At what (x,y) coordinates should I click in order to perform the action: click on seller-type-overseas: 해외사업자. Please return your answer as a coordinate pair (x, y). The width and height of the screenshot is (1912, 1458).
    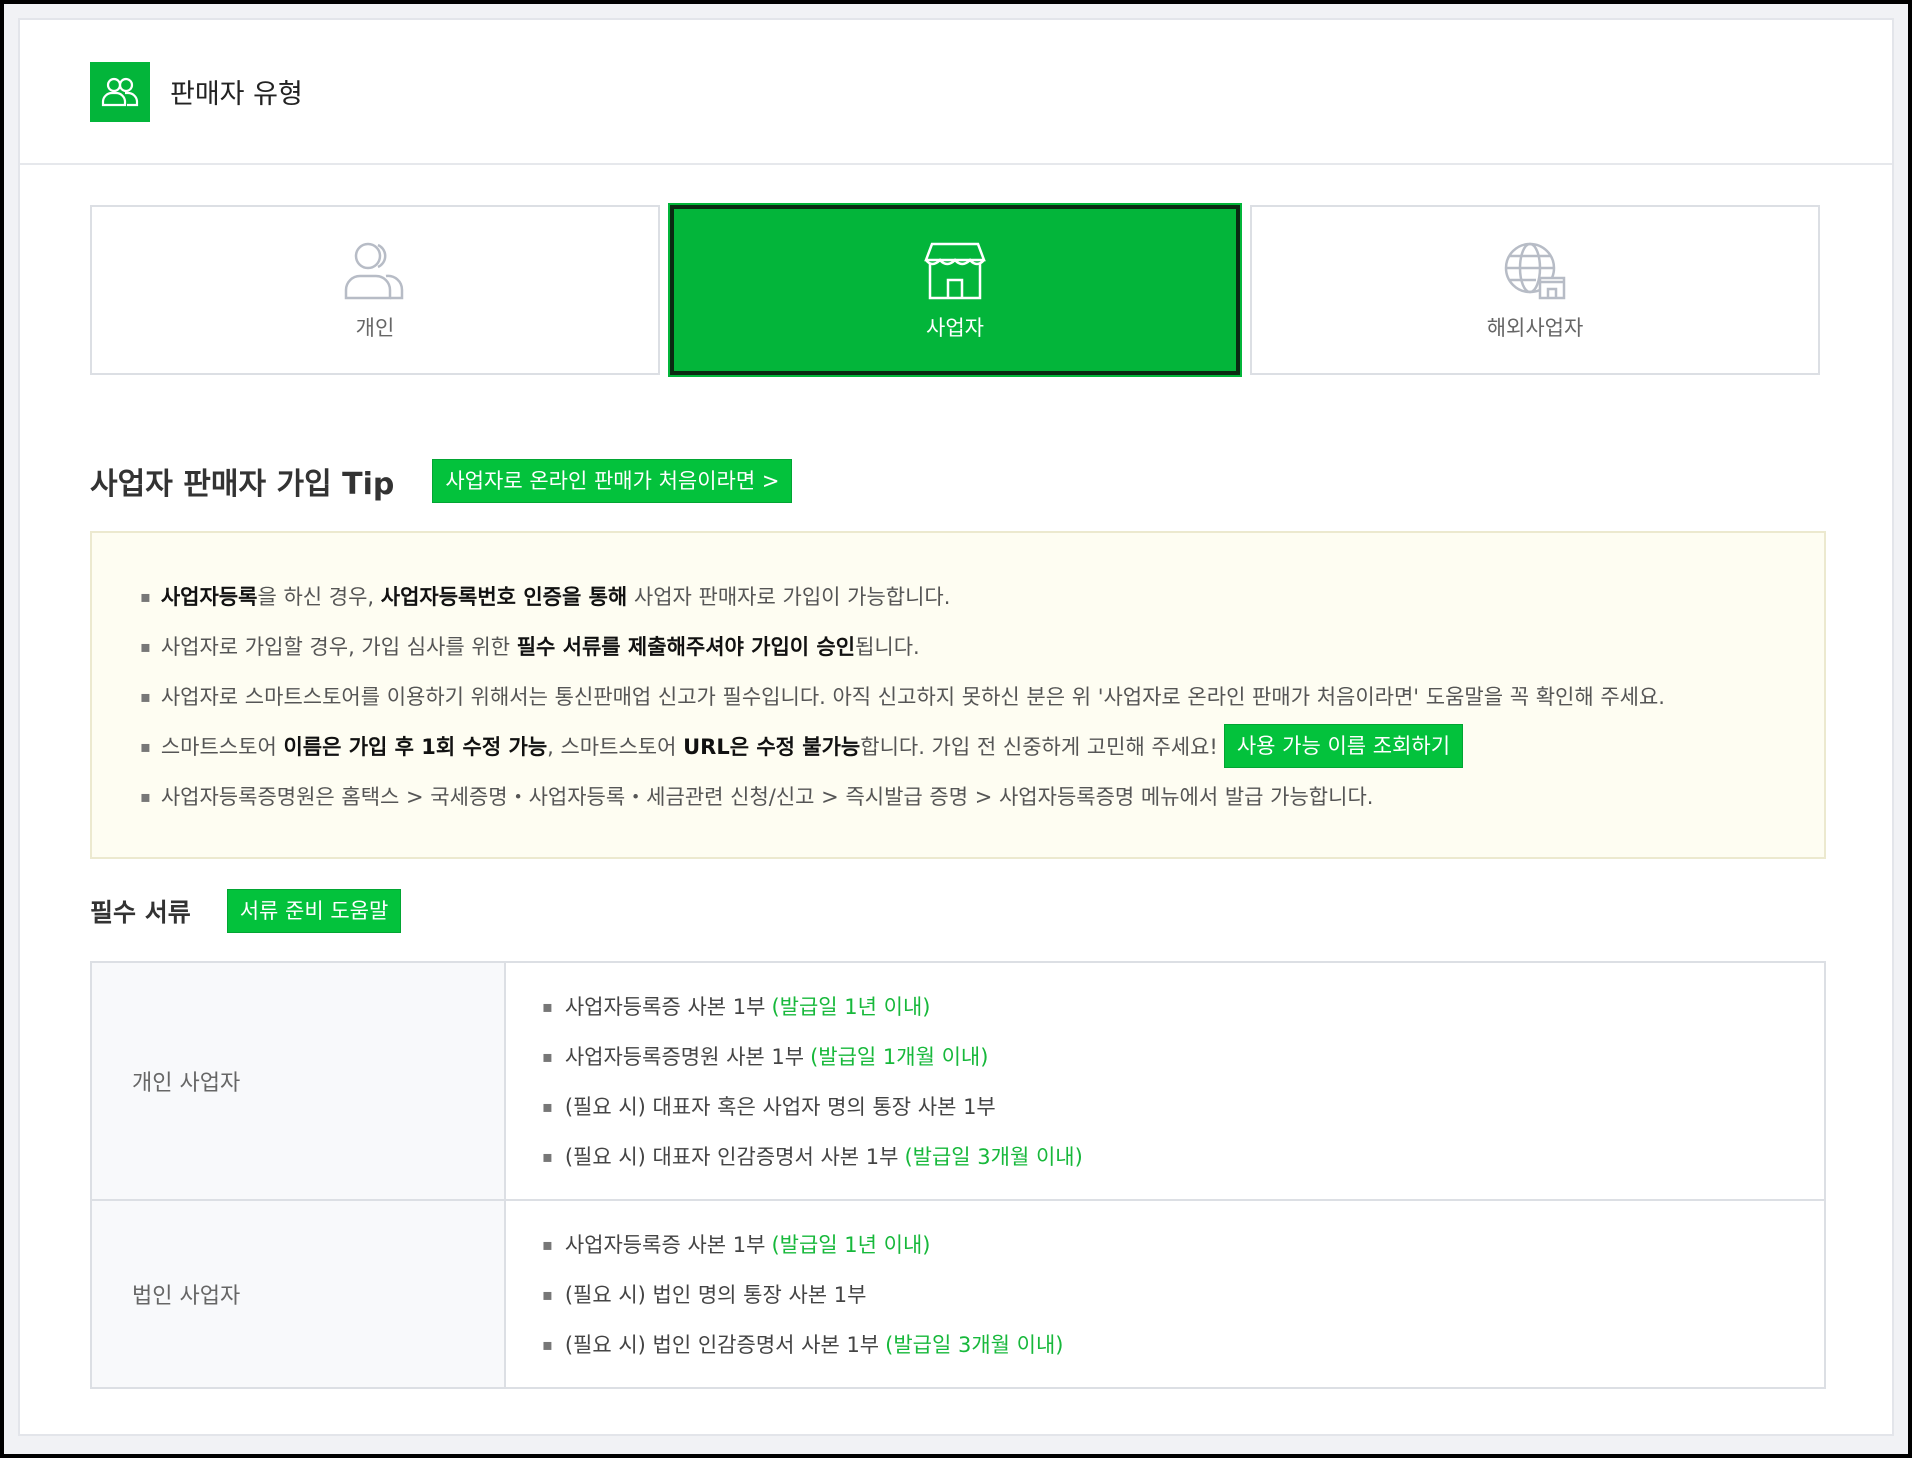
    Looking at the image, I should click on (1535, 290).